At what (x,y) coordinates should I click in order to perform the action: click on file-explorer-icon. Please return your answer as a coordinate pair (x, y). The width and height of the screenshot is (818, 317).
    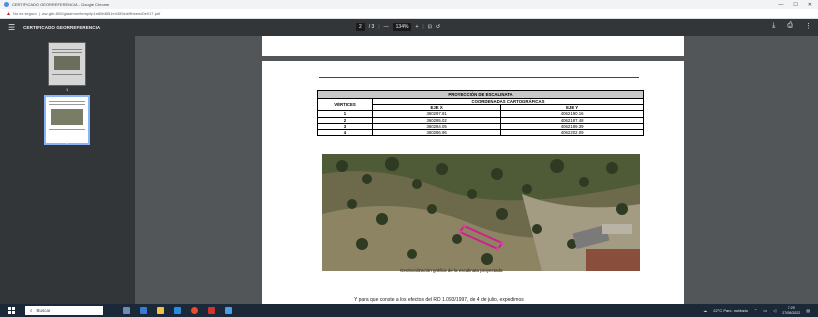
    Looking at the image, I should click on (160, 310).